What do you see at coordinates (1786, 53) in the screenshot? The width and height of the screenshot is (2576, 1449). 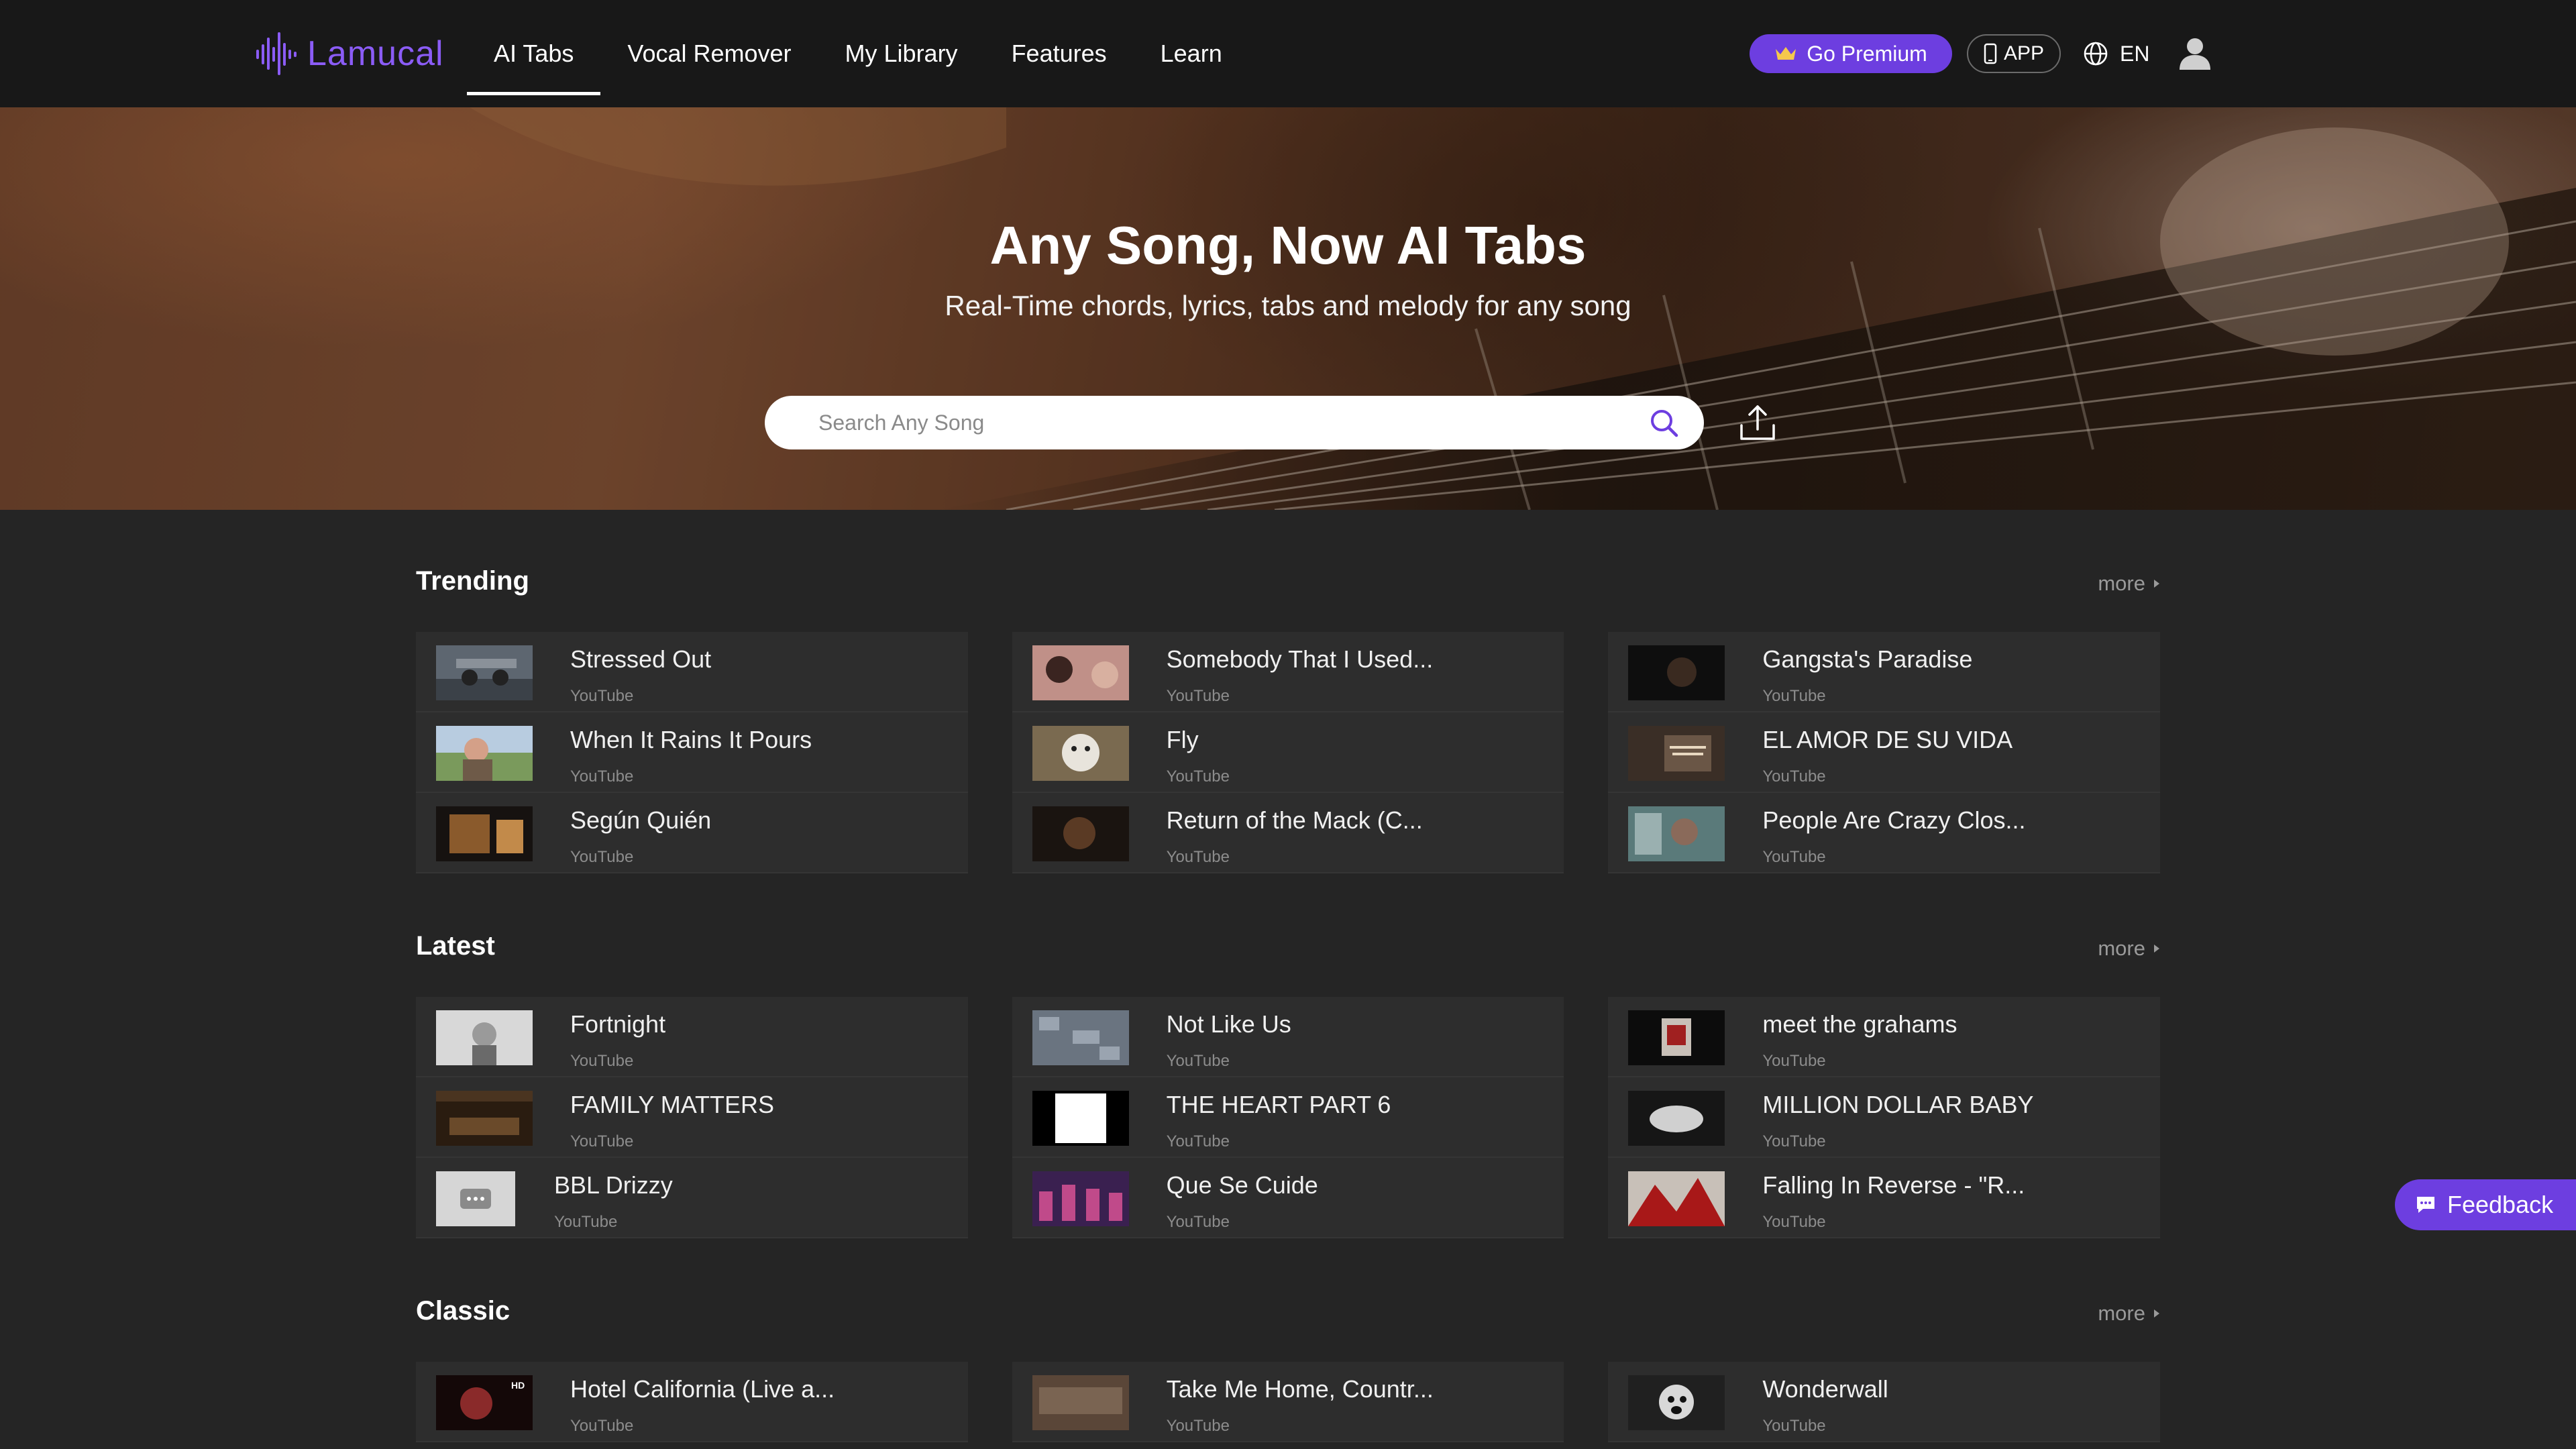 I see `crown-icon` at bounding box center [1786, 53].